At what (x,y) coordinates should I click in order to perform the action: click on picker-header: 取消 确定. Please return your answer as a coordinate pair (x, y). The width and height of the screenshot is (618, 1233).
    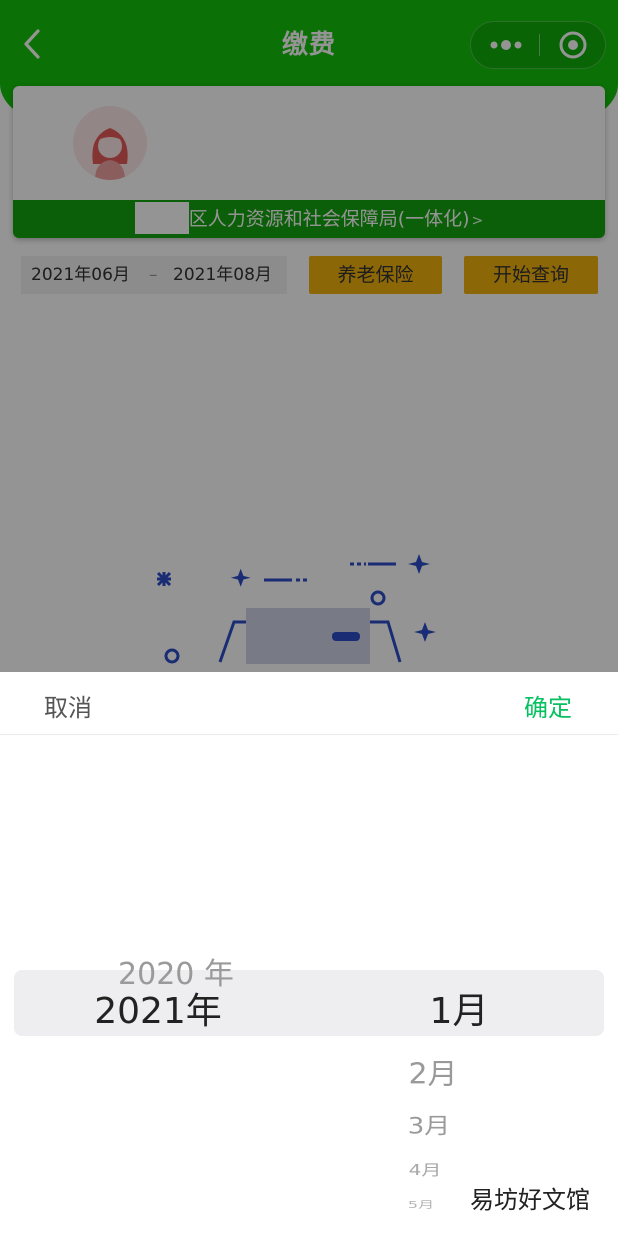
    Looking at the image, I should click on (309, 703).